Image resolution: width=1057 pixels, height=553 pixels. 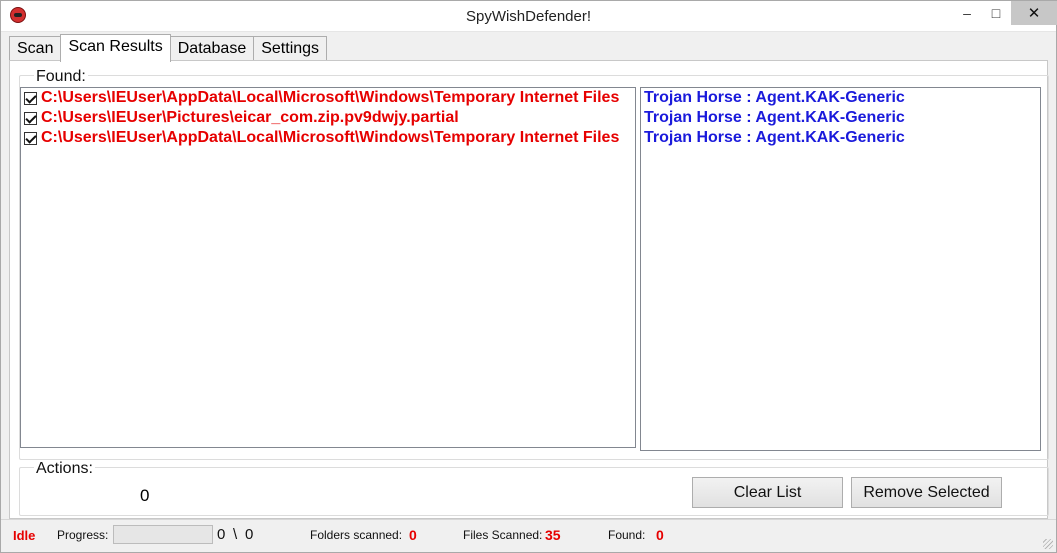 What do you see at coordinates (115, 48) in the screenshot?
I see `tab-scan-results: Scan Results` at bounding box center [115, 48].